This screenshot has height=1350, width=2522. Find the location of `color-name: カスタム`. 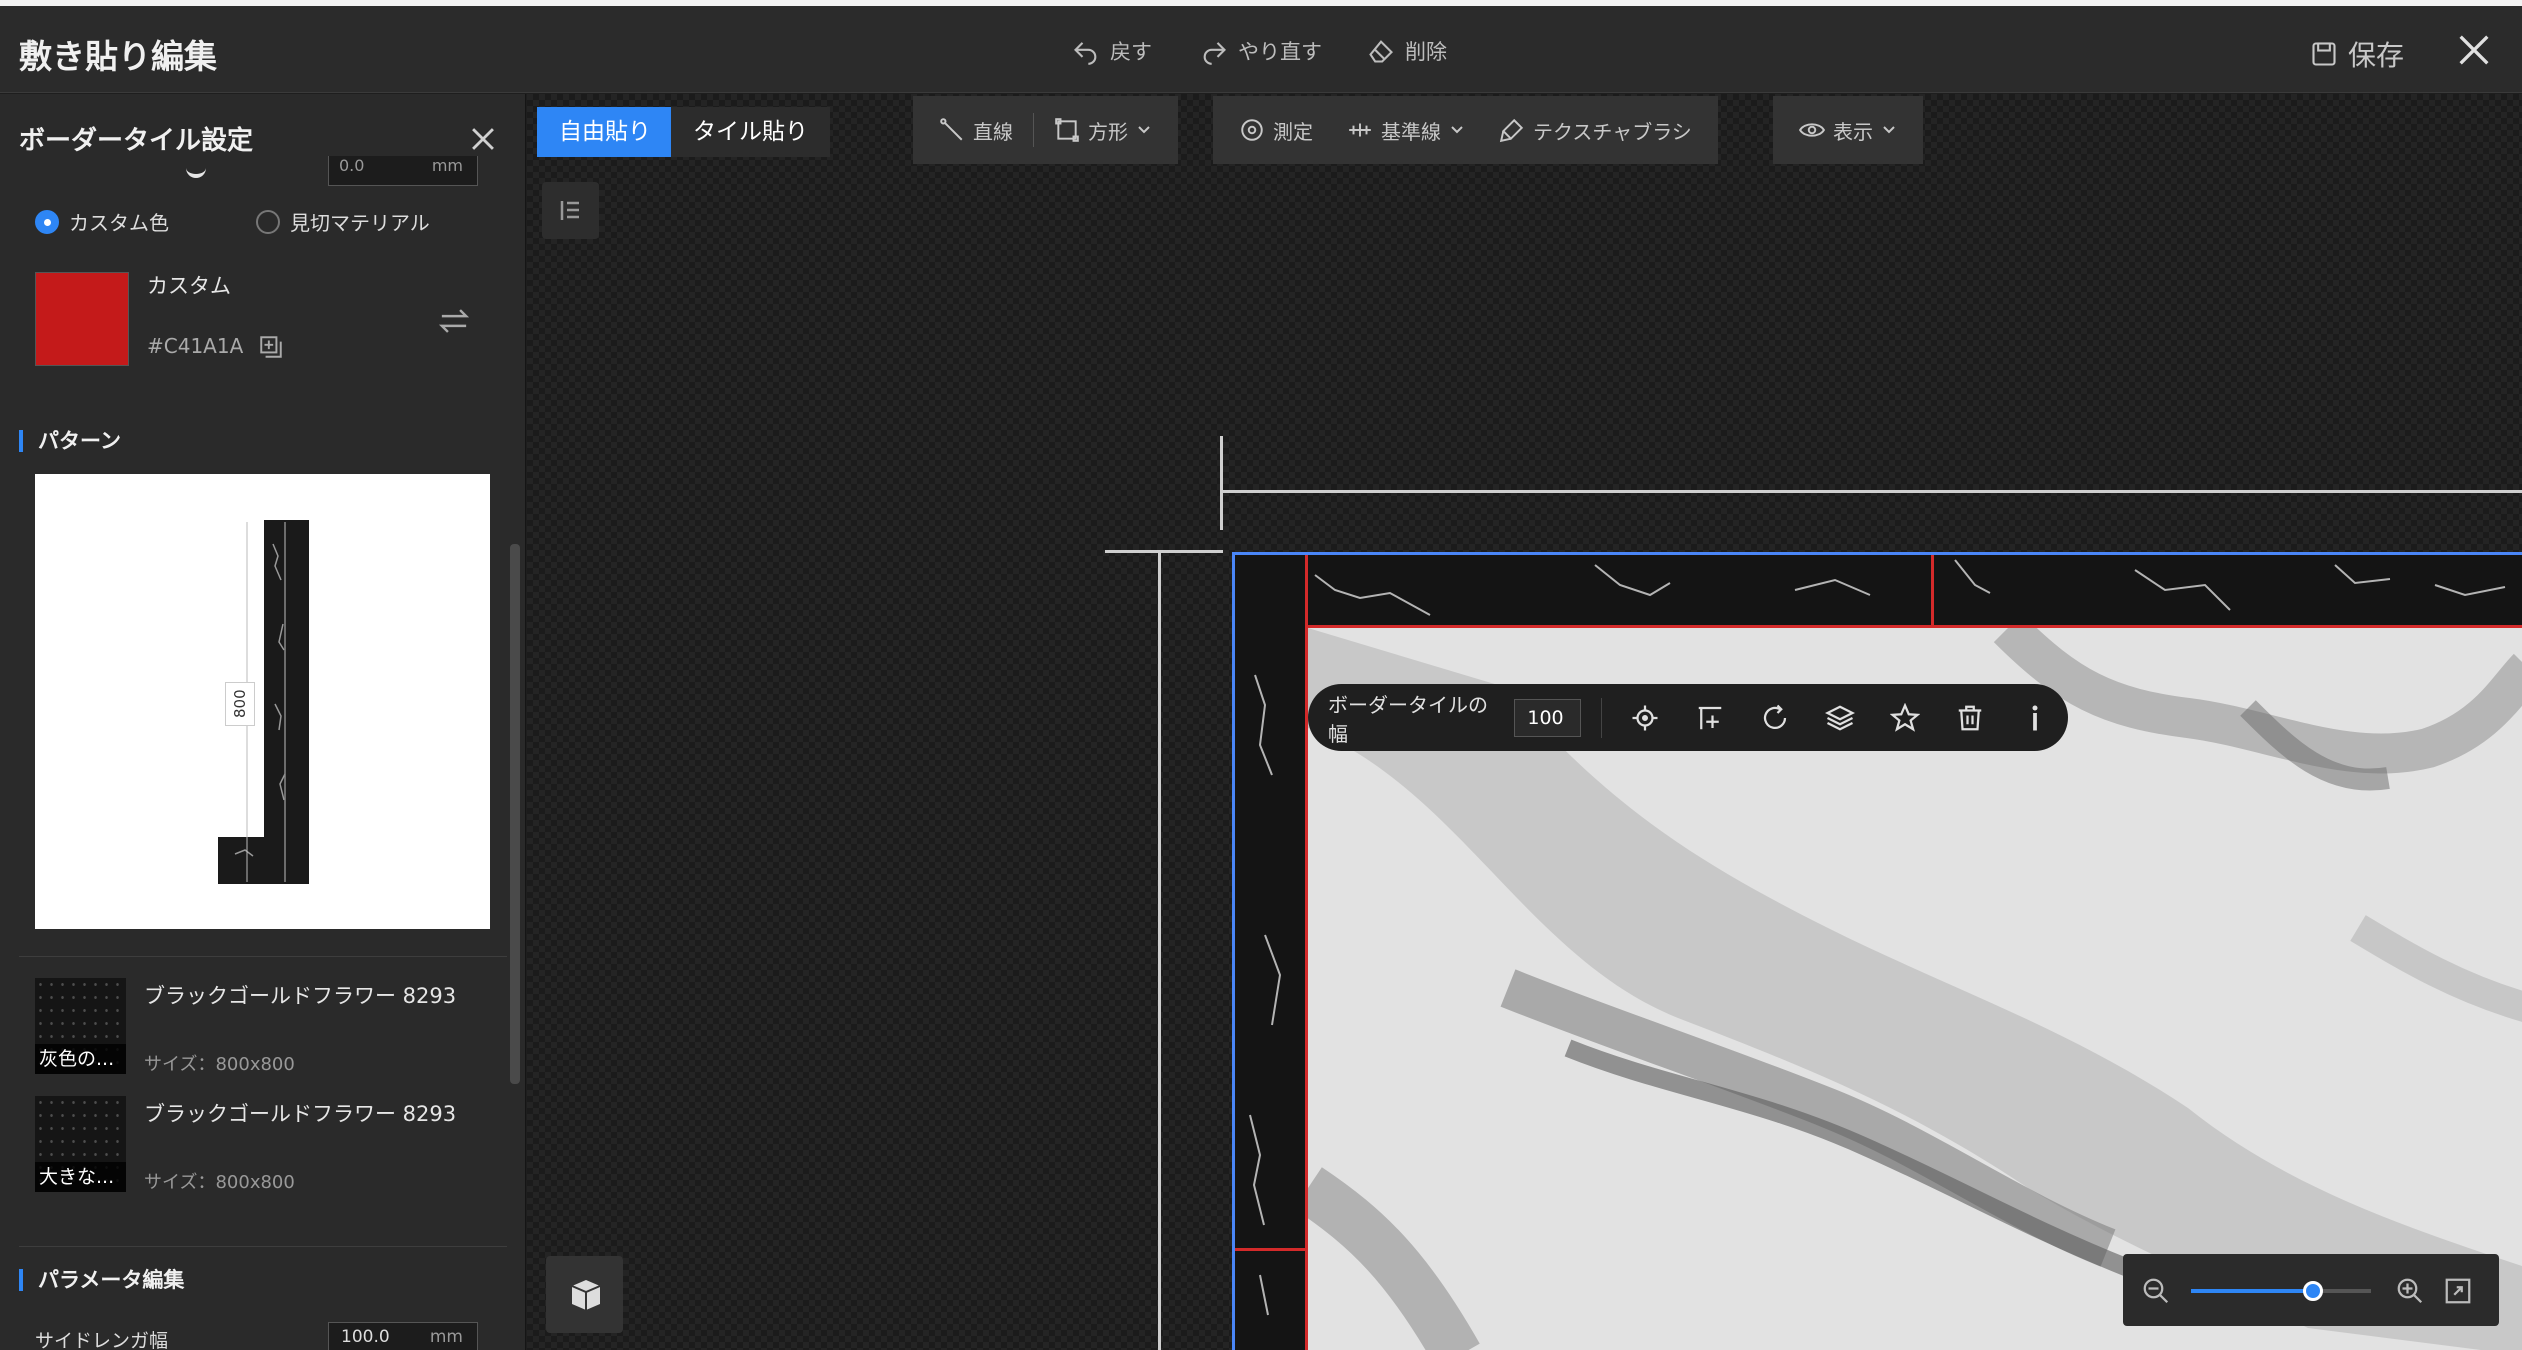

color-name: カスタム is located at coordinates (189, 286).